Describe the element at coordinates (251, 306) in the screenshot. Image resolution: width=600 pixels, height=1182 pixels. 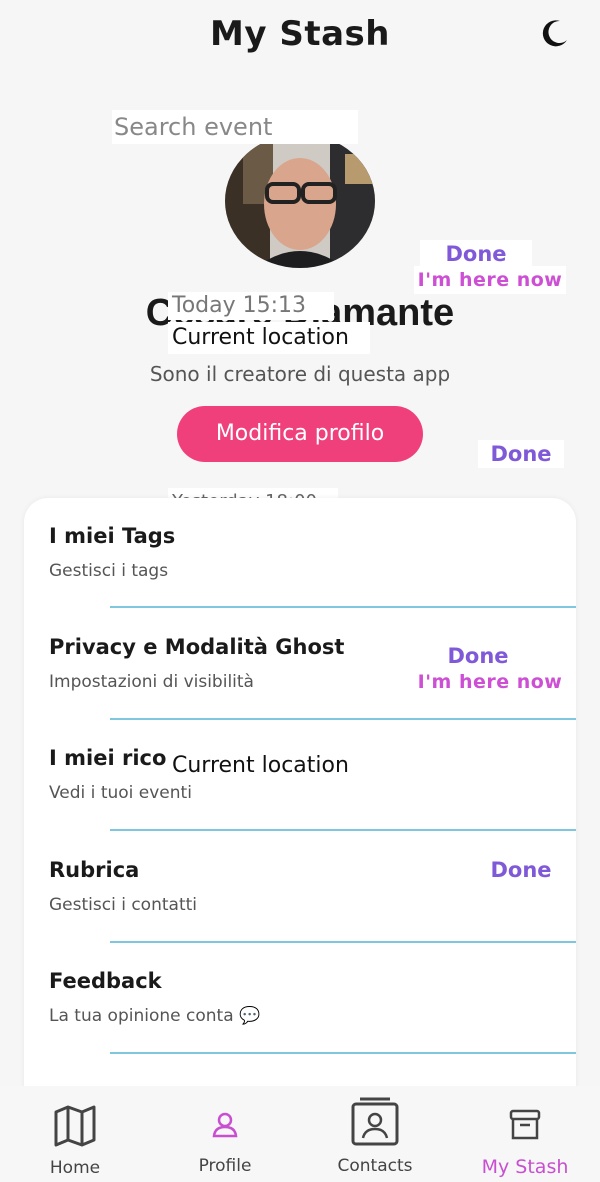
I see `event-time-today: Today 15:13` at that location.